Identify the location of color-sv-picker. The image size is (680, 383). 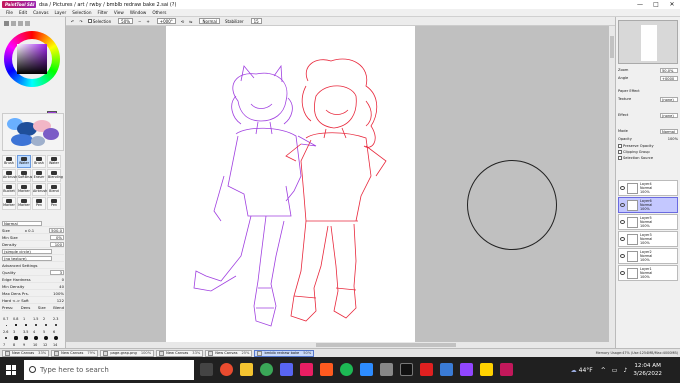
(32, 59).